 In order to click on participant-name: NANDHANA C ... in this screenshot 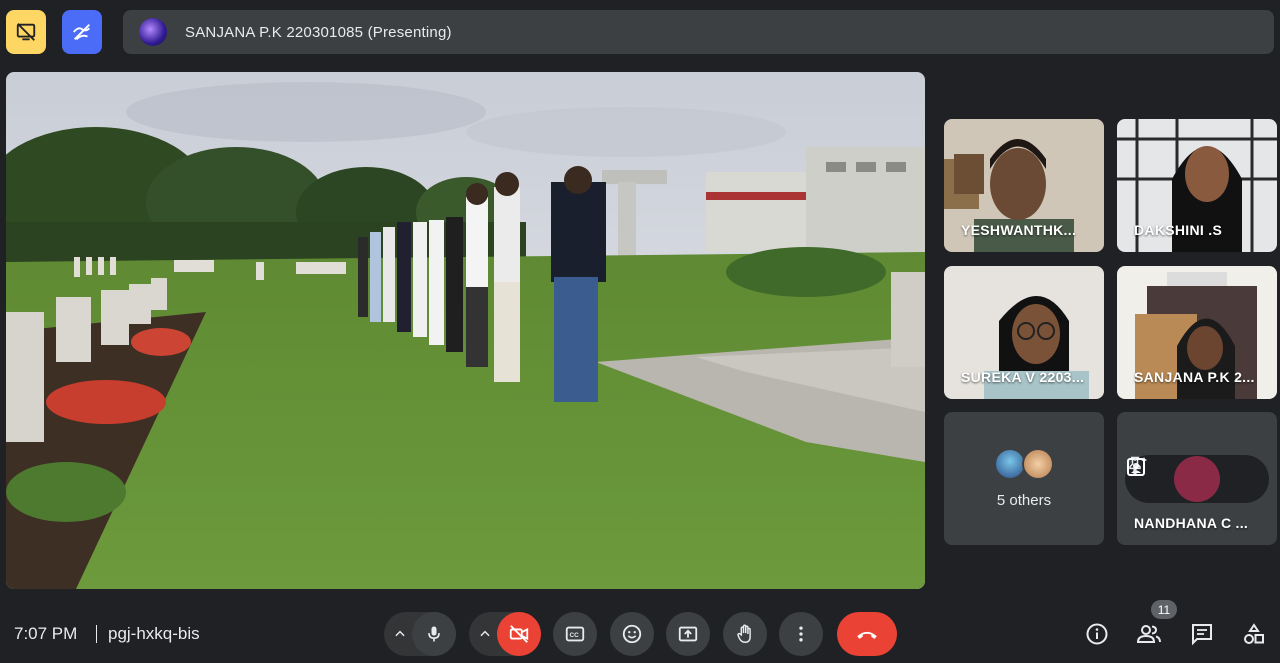, I will do `click(1191, 523)`.